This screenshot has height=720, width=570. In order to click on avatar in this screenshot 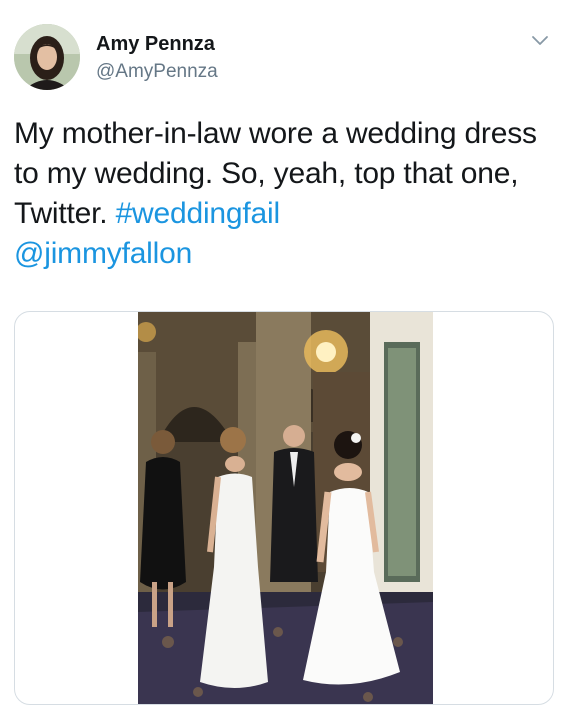, I will do `click(47, 57)`.